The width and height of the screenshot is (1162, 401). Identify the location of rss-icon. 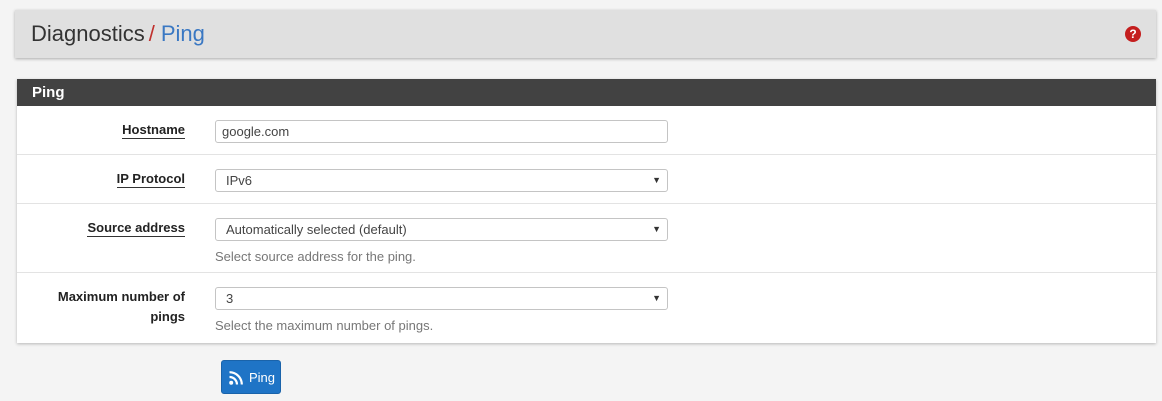
(236, 378).